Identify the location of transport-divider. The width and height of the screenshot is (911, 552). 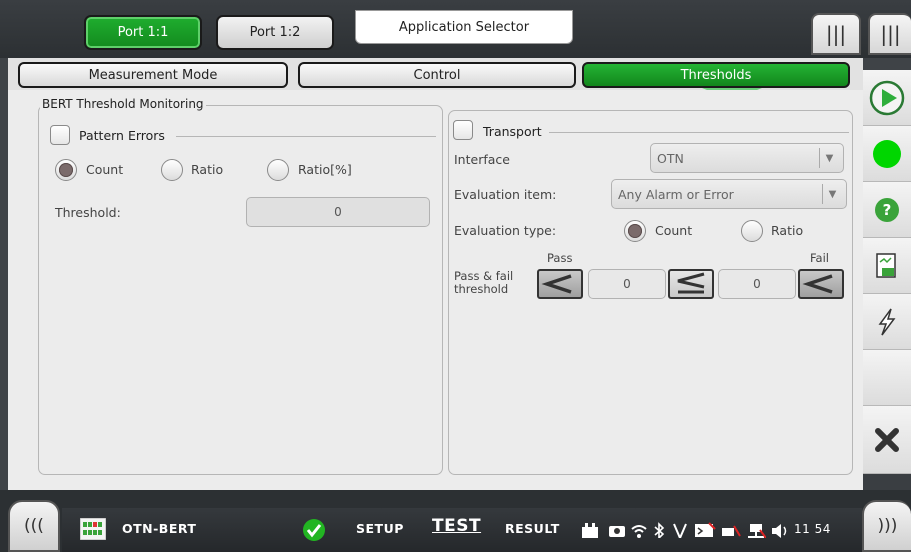
(699, 132).